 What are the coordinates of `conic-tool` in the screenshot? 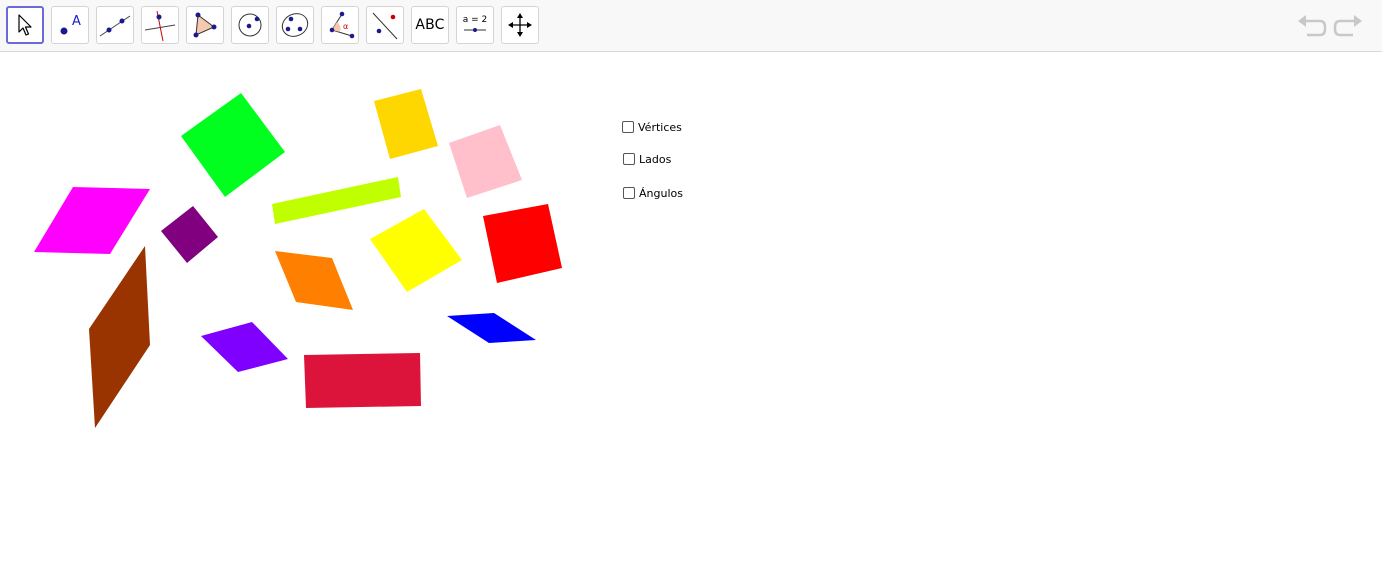 It's located at (295, 25).